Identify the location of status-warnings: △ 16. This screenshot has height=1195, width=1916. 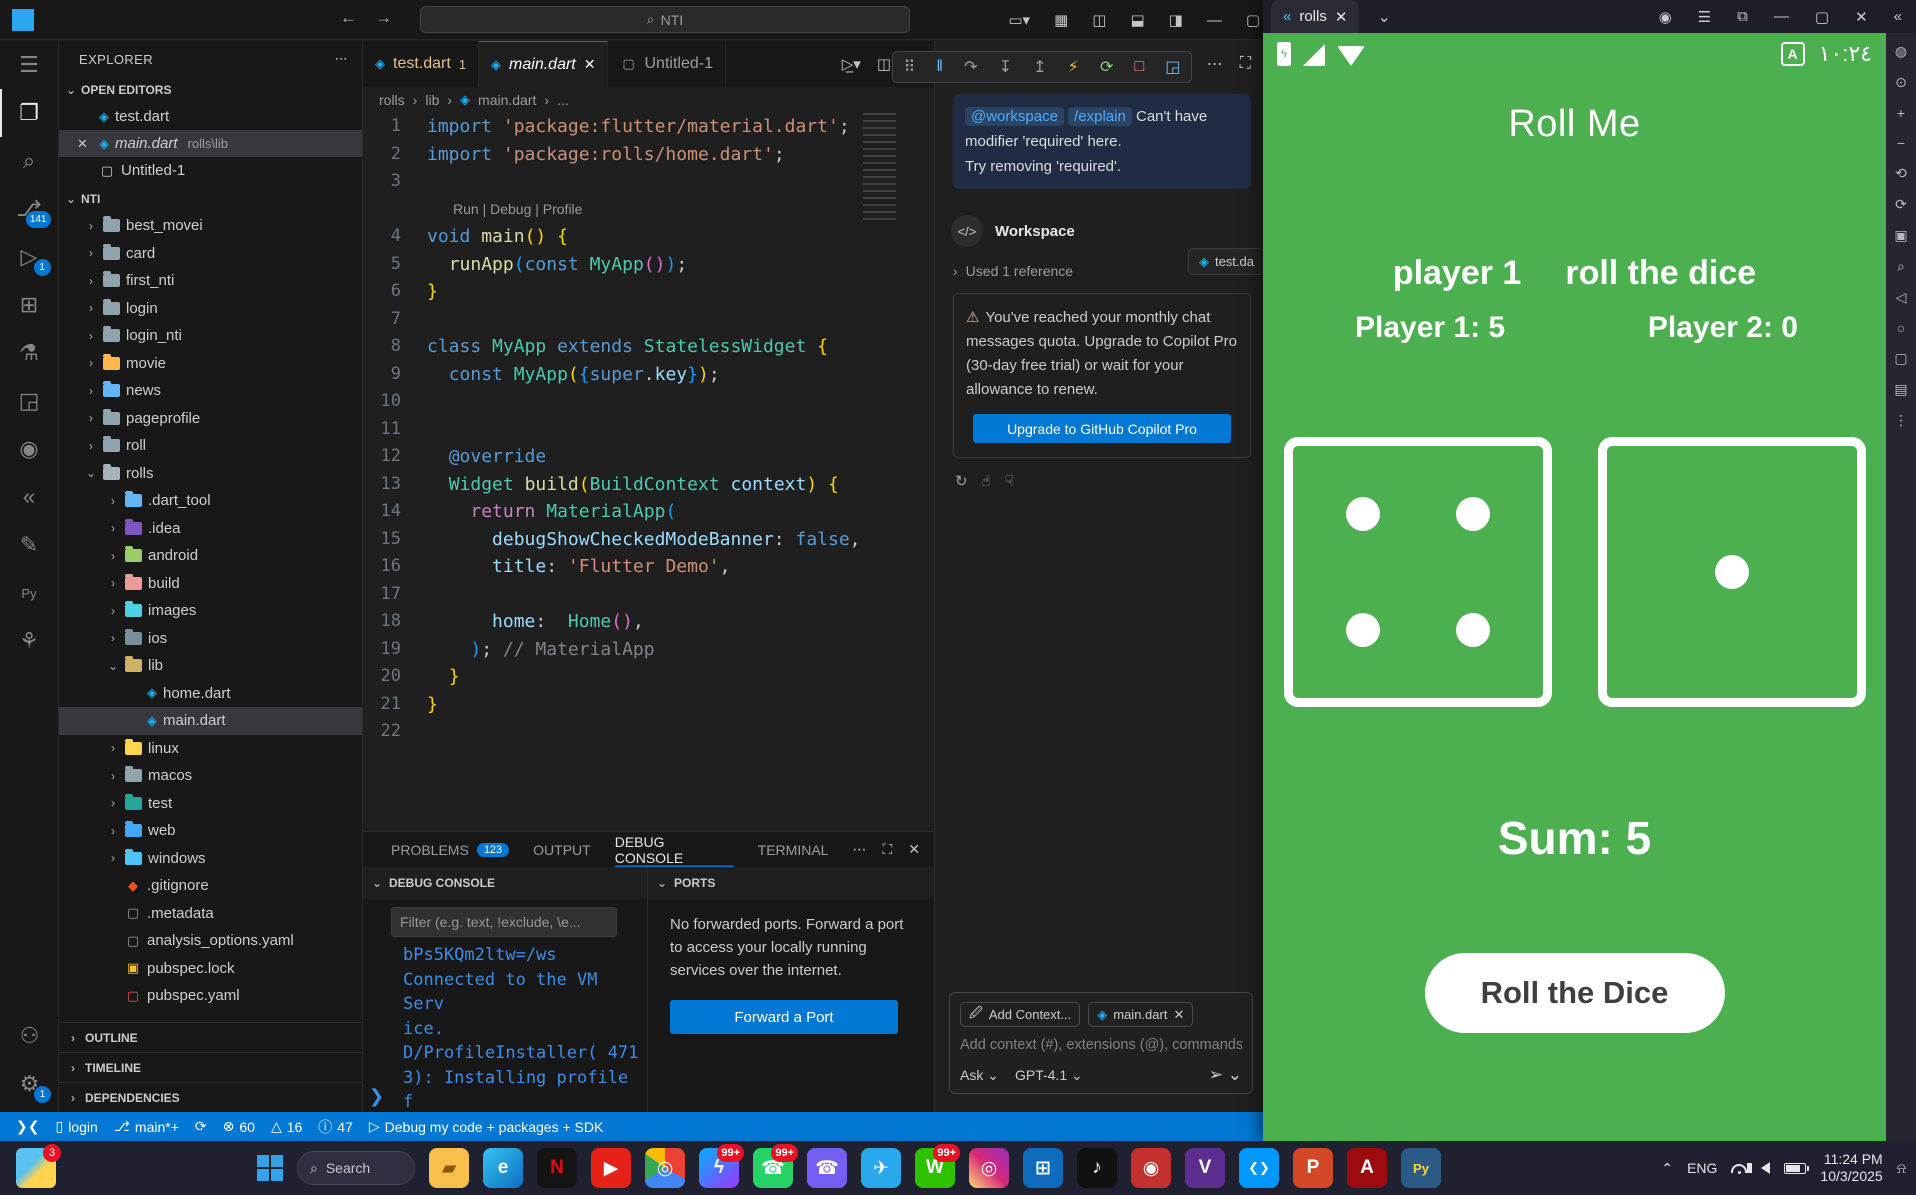
(286, 1126).